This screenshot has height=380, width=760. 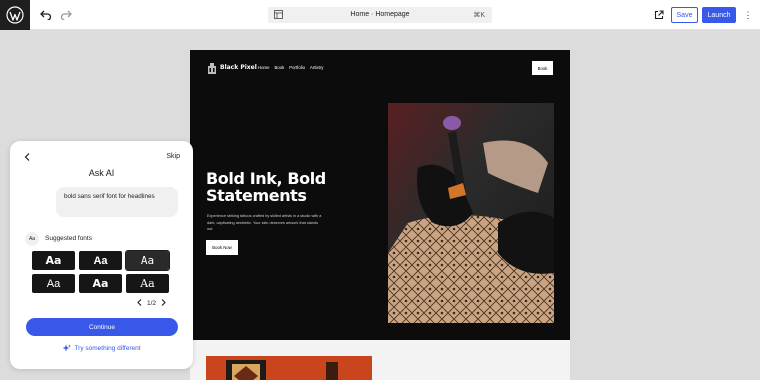 I want to click on external-link-icon, so click(x=659, y=15).